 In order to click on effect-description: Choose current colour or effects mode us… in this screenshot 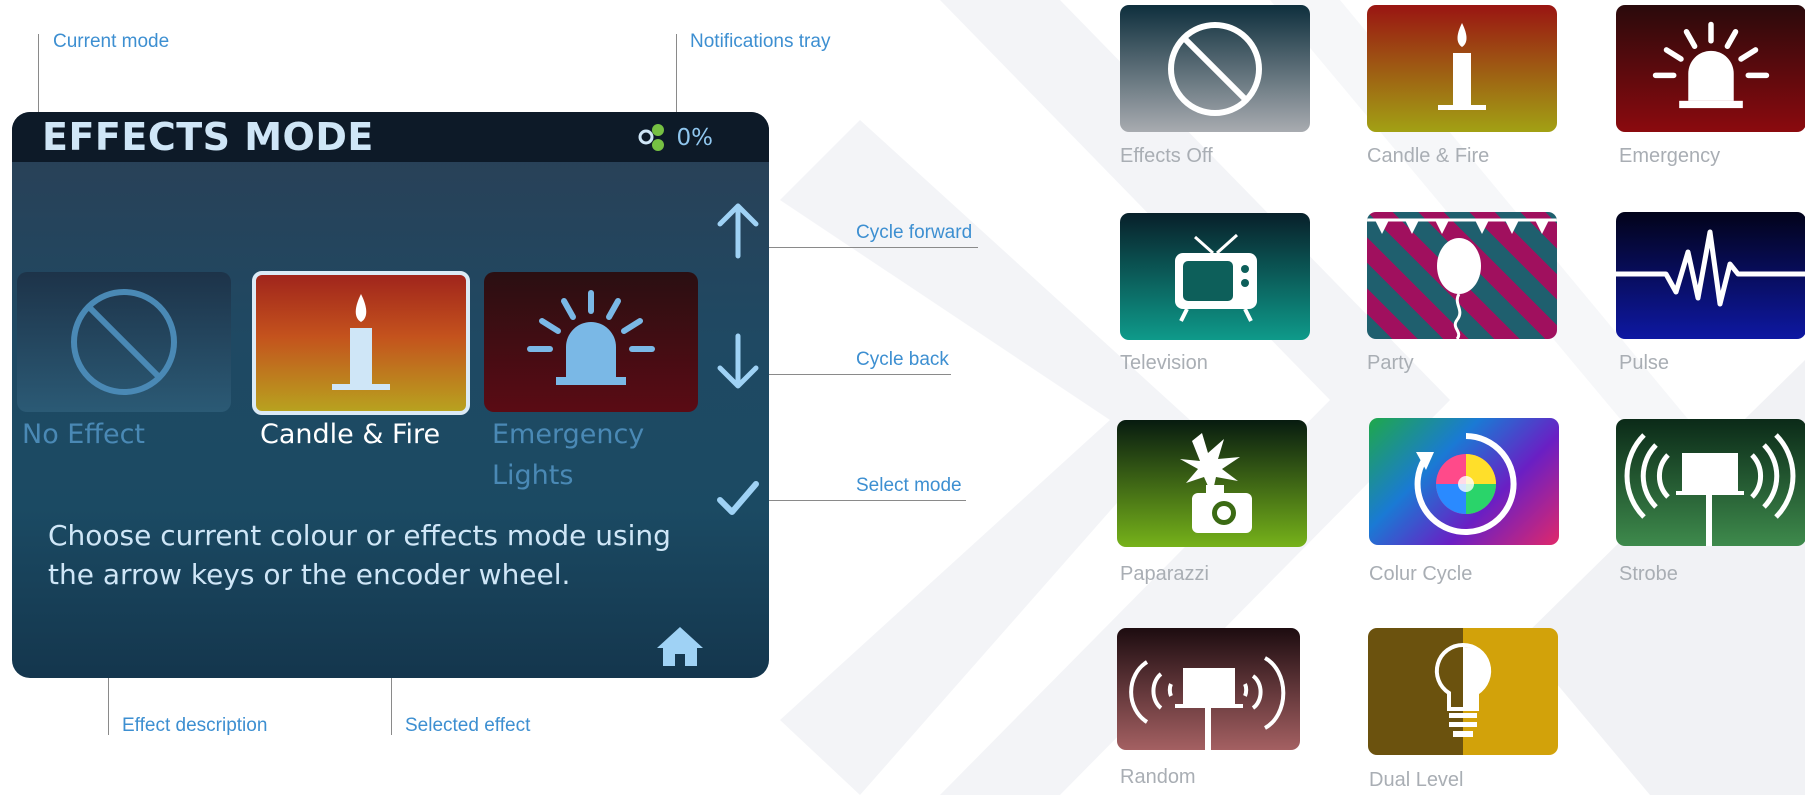, I will do `click(368, 555)`.